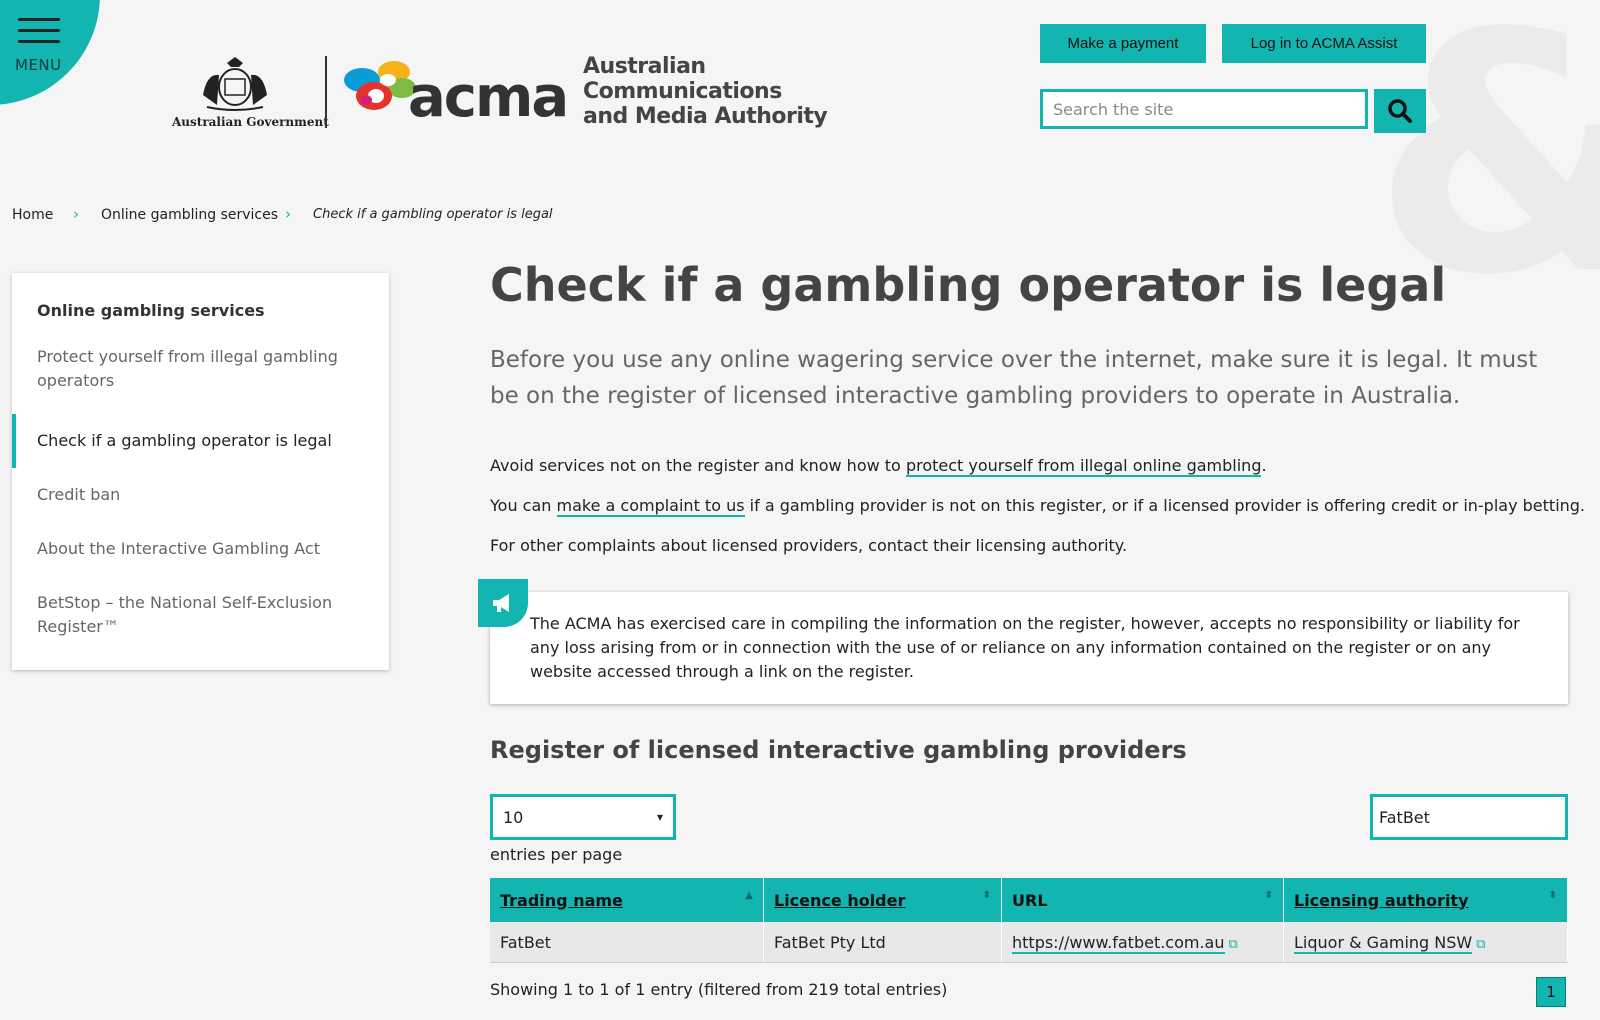  Describe the element at coordinates (705, 116) in the screenshot. I see `acma-full-name-line: and Media Authority` at that location.